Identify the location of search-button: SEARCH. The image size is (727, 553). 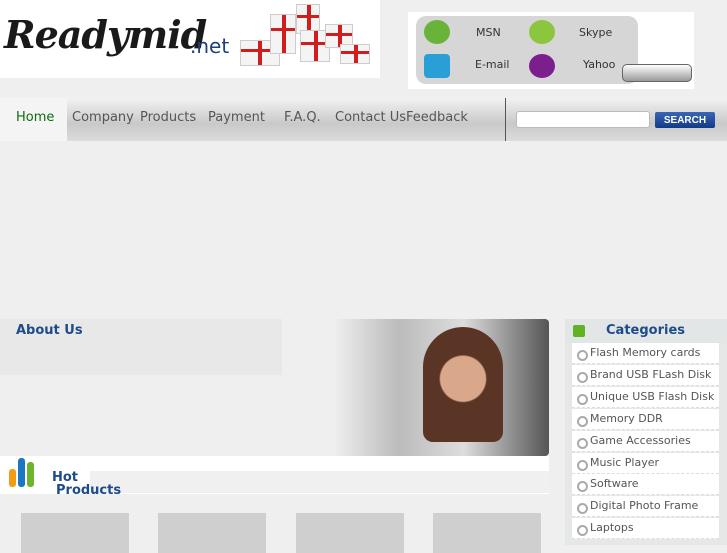
(685, 120).